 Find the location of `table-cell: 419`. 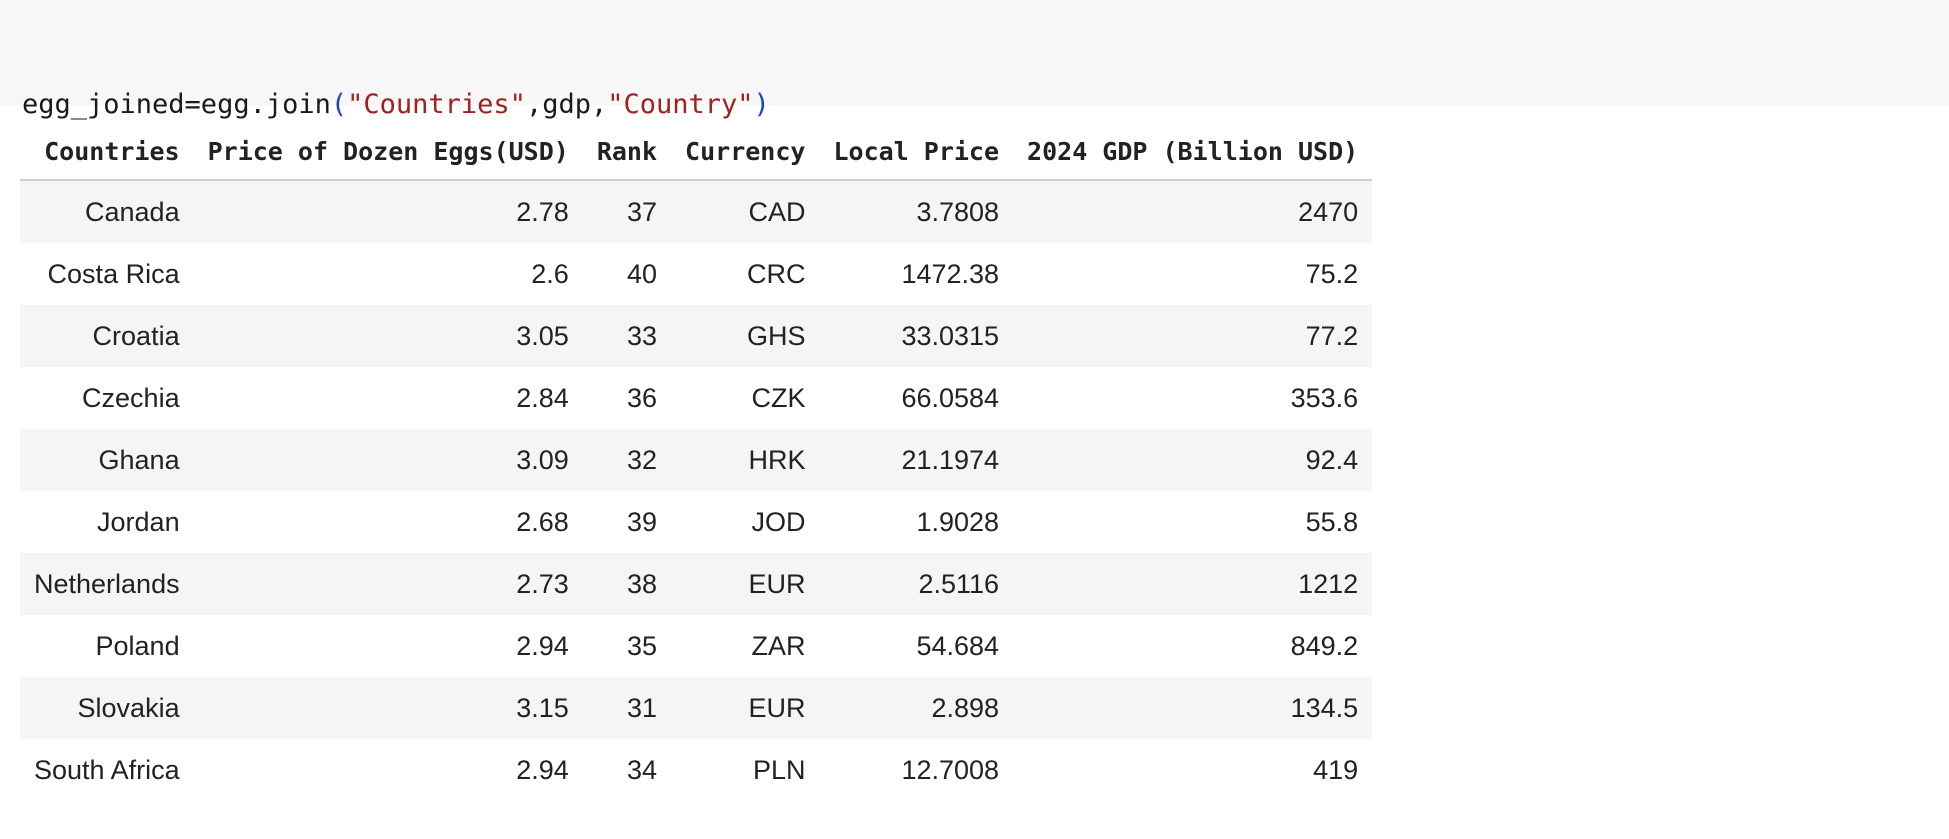

table-cell: 419 is located at coordinates (1193, 770).